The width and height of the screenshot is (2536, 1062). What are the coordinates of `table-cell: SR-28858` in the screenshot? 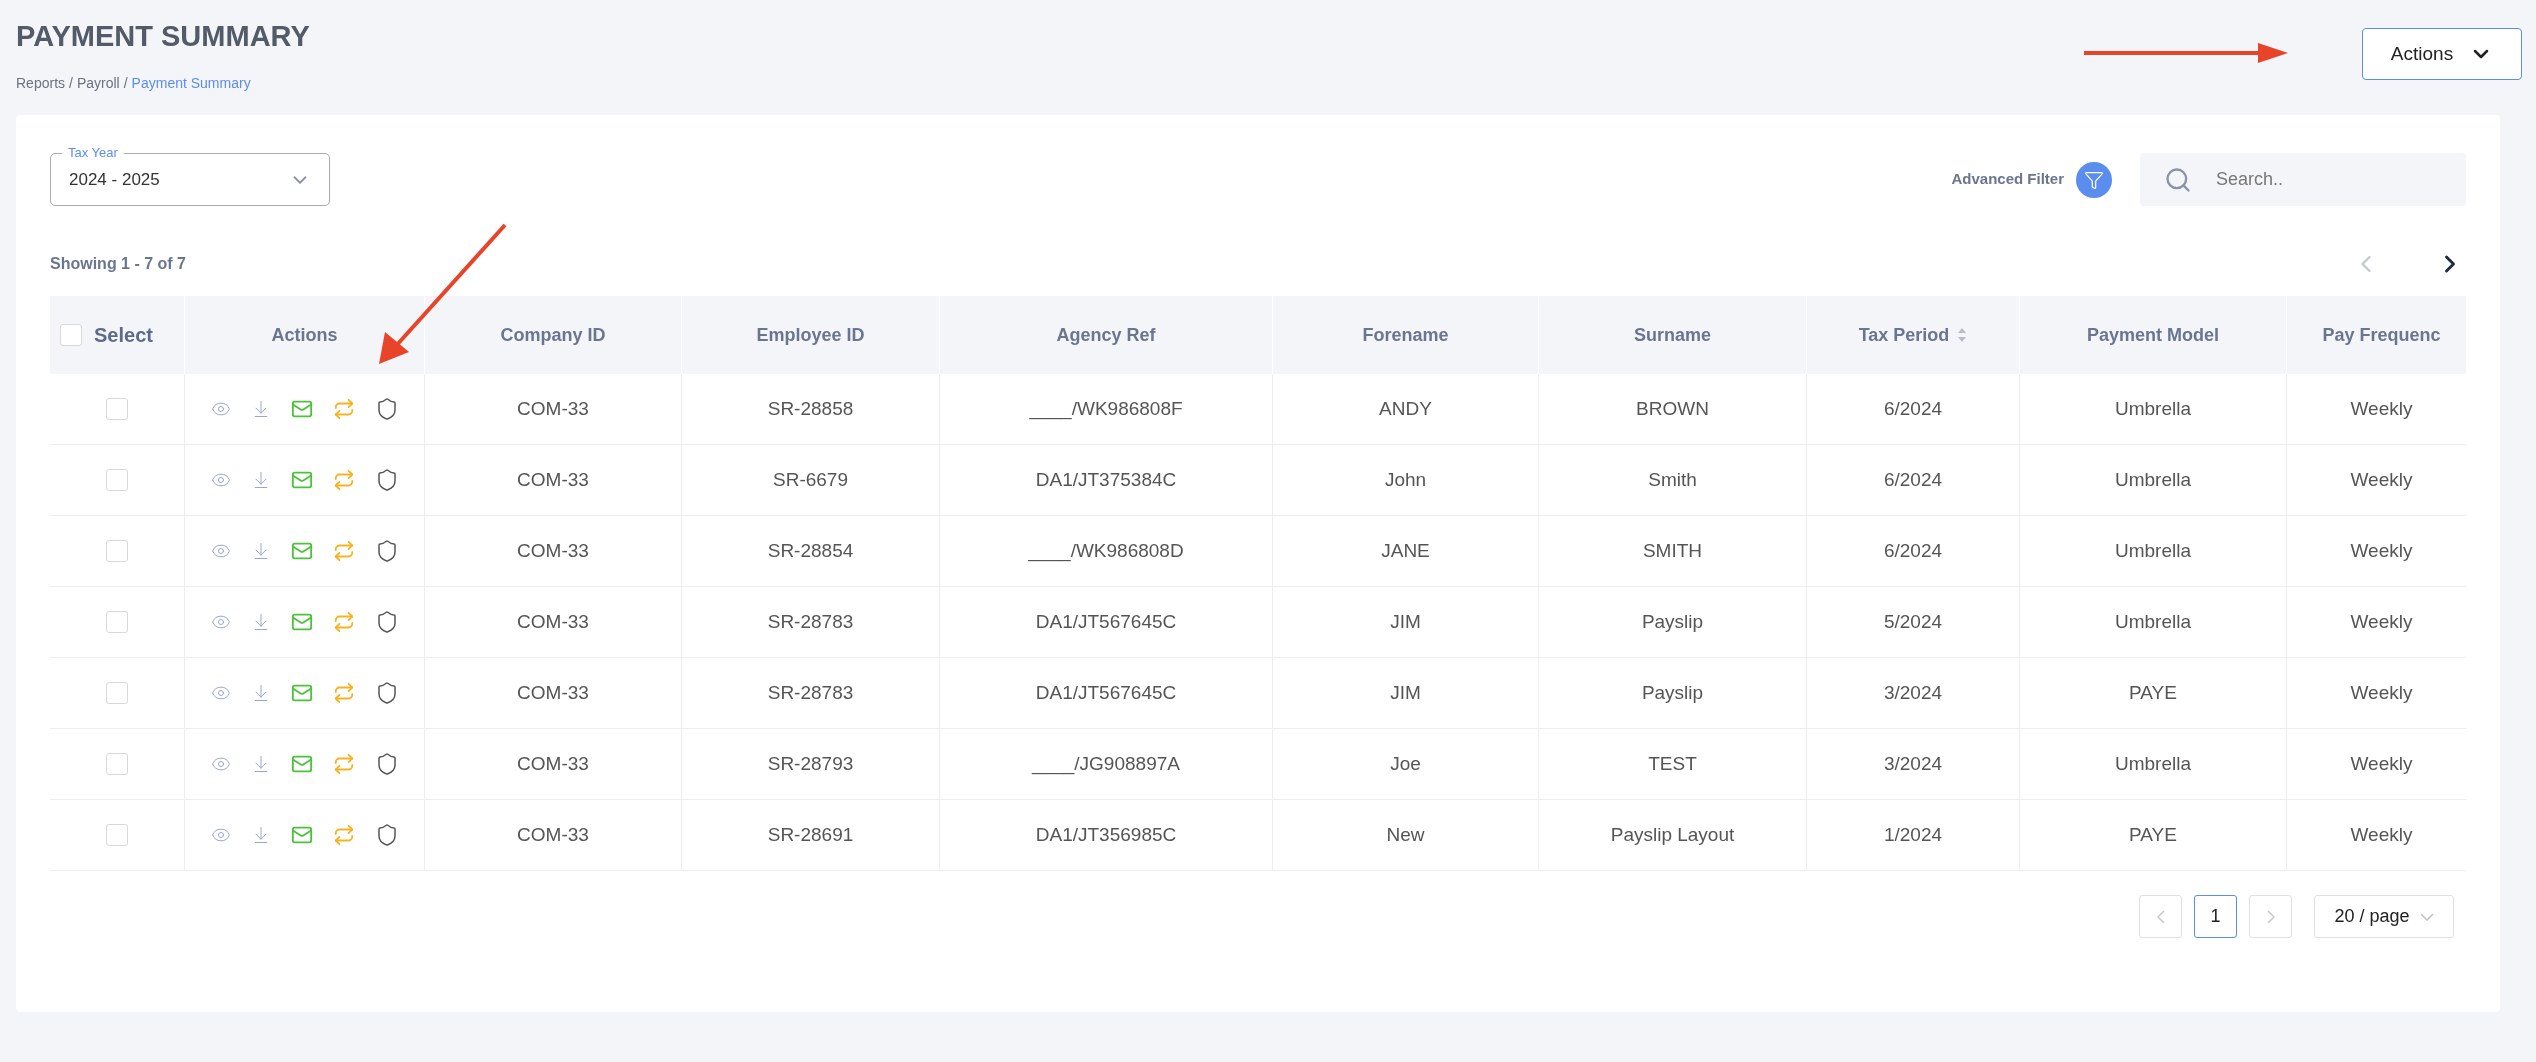 It's located at (811, 409).